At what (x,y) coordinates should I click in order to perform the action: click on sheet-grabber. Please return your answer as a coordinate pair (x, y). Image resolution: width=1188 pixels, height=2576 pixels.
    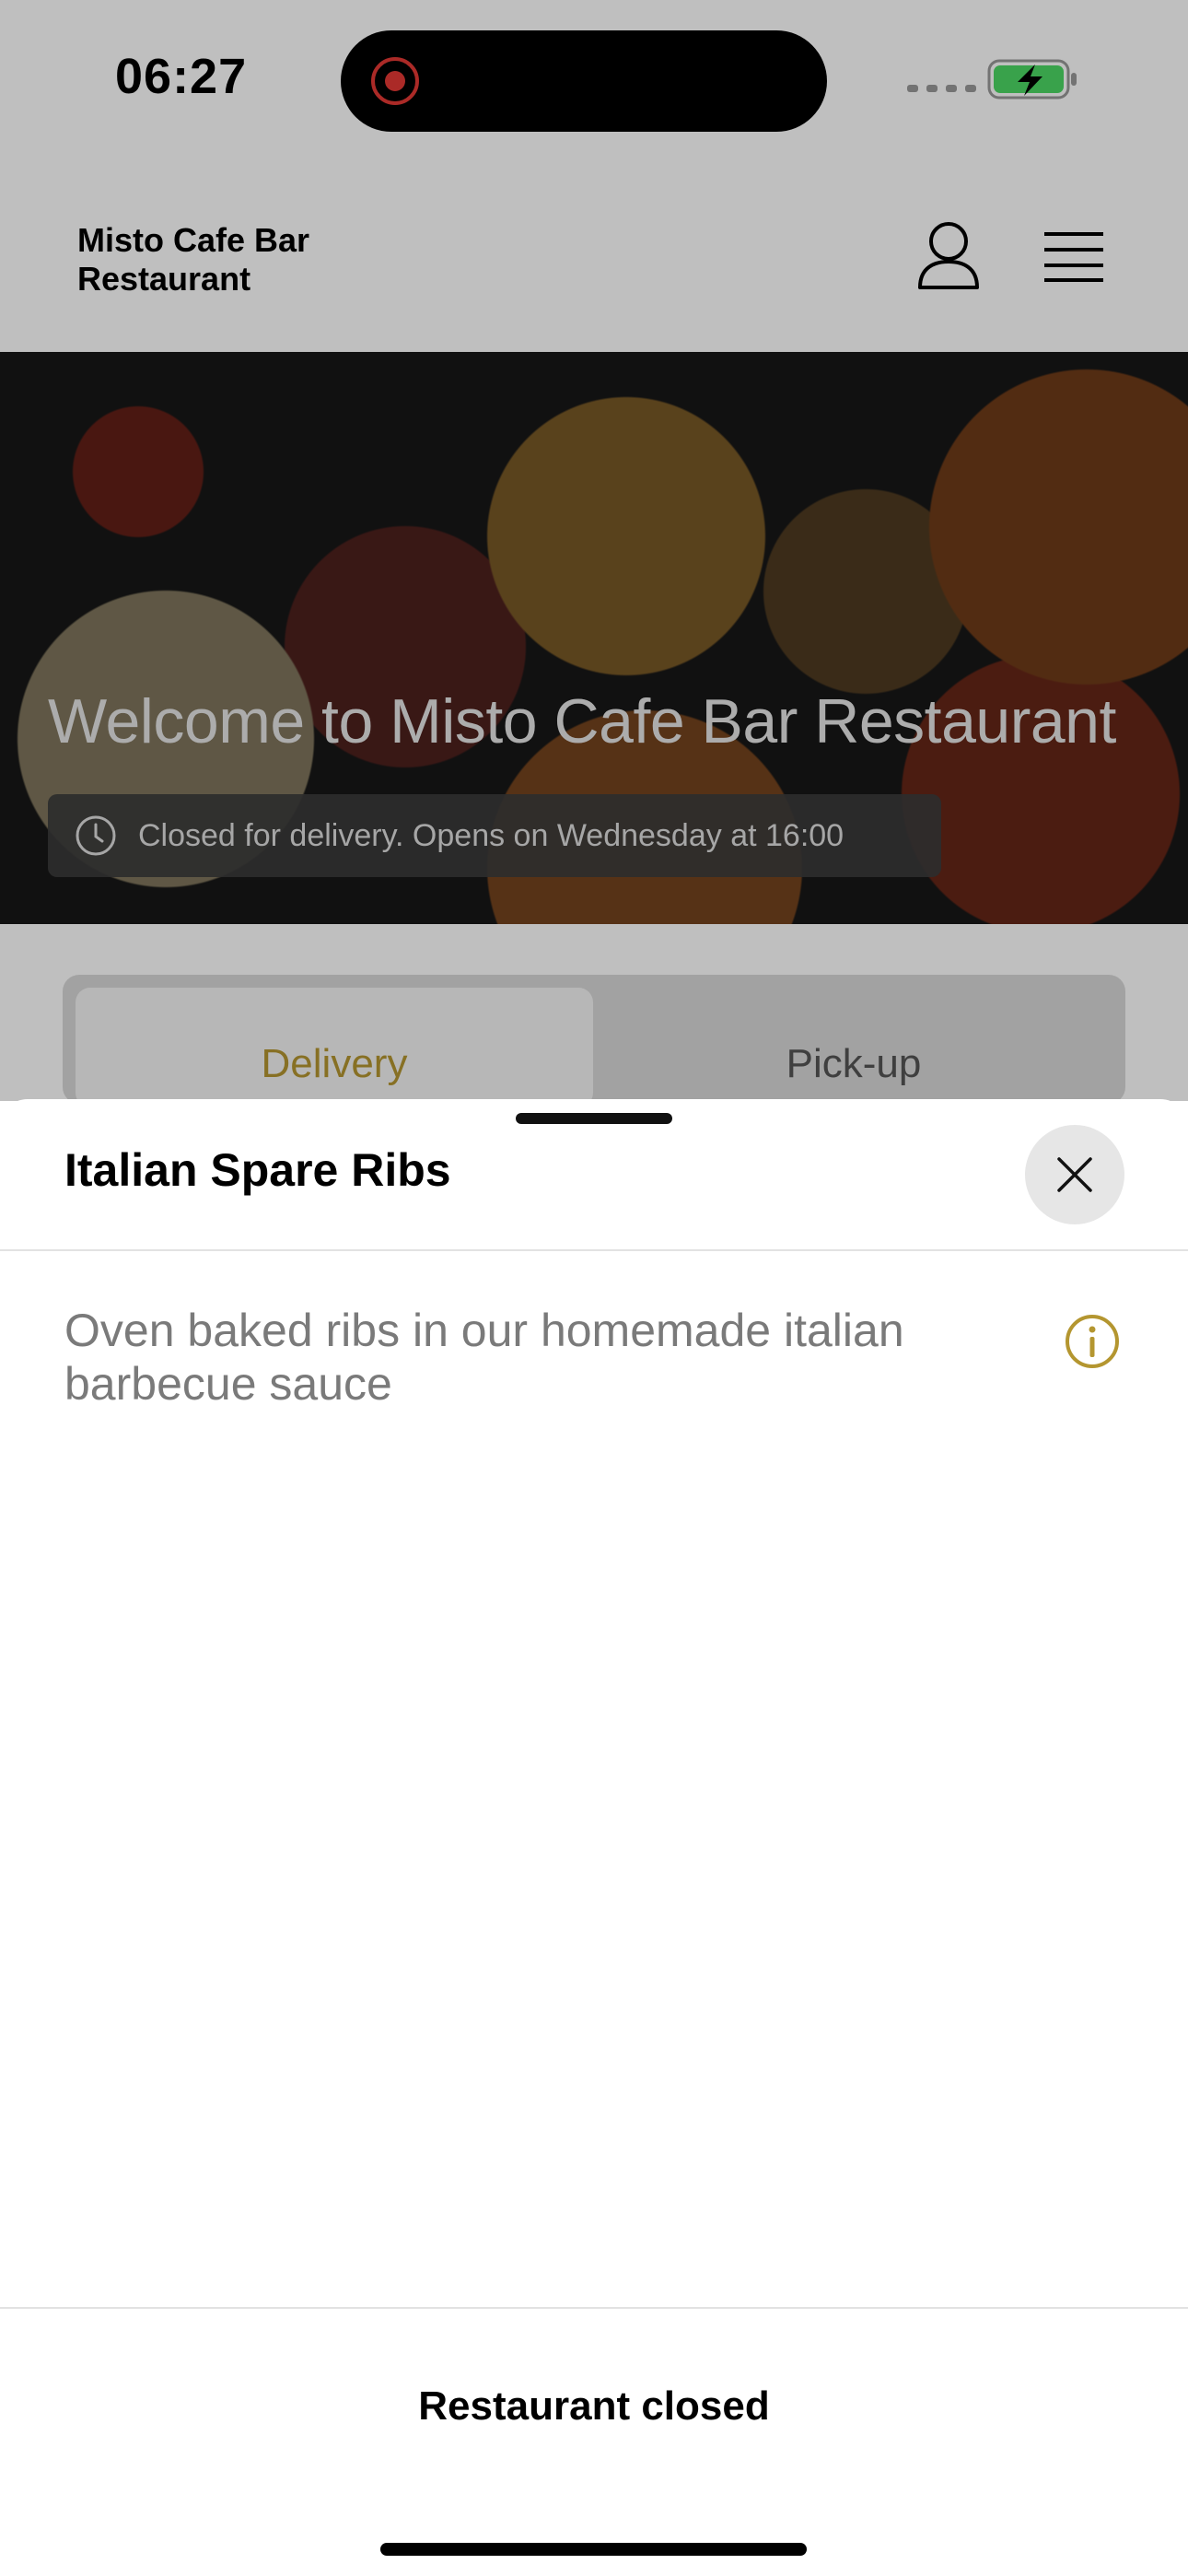
    Looking at the image, I should click on (594, 1118).